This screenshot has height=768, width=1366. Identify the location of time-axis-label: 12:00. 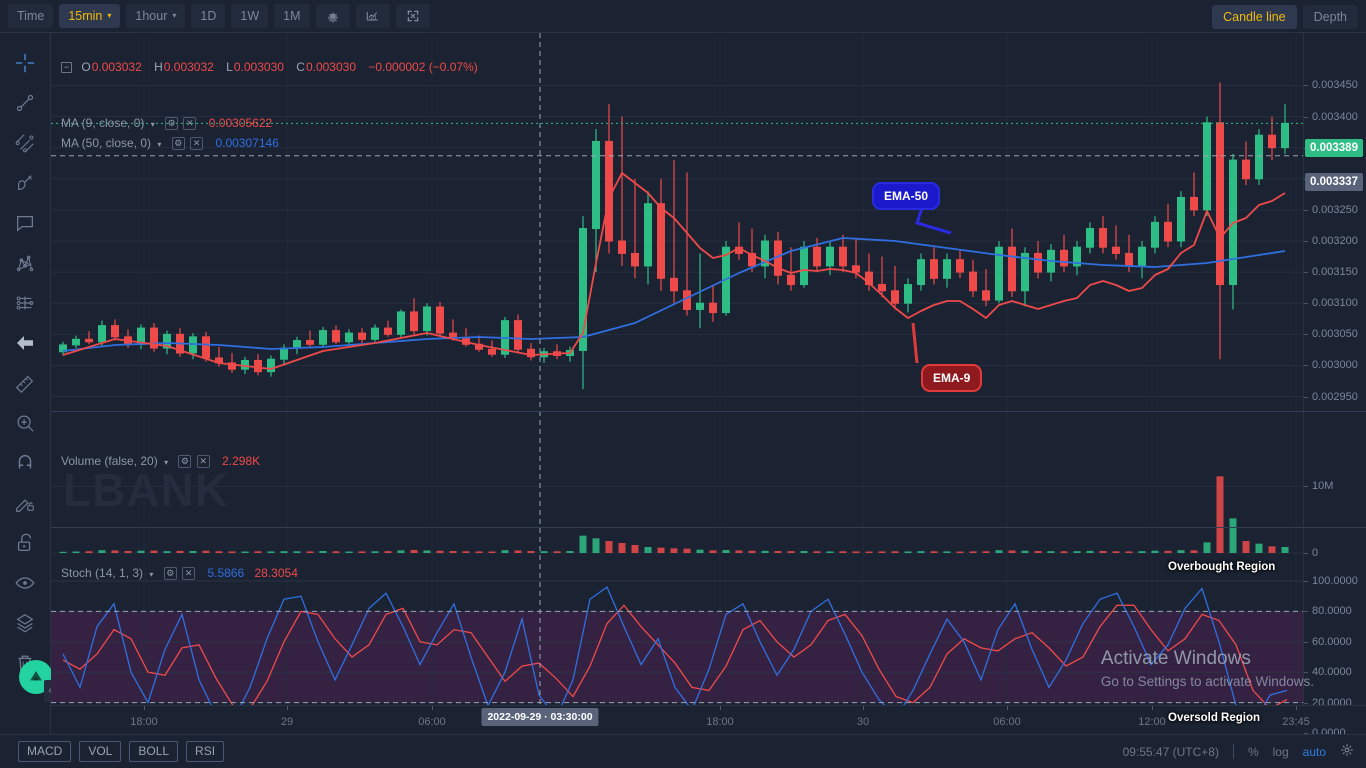
(1152, 722).